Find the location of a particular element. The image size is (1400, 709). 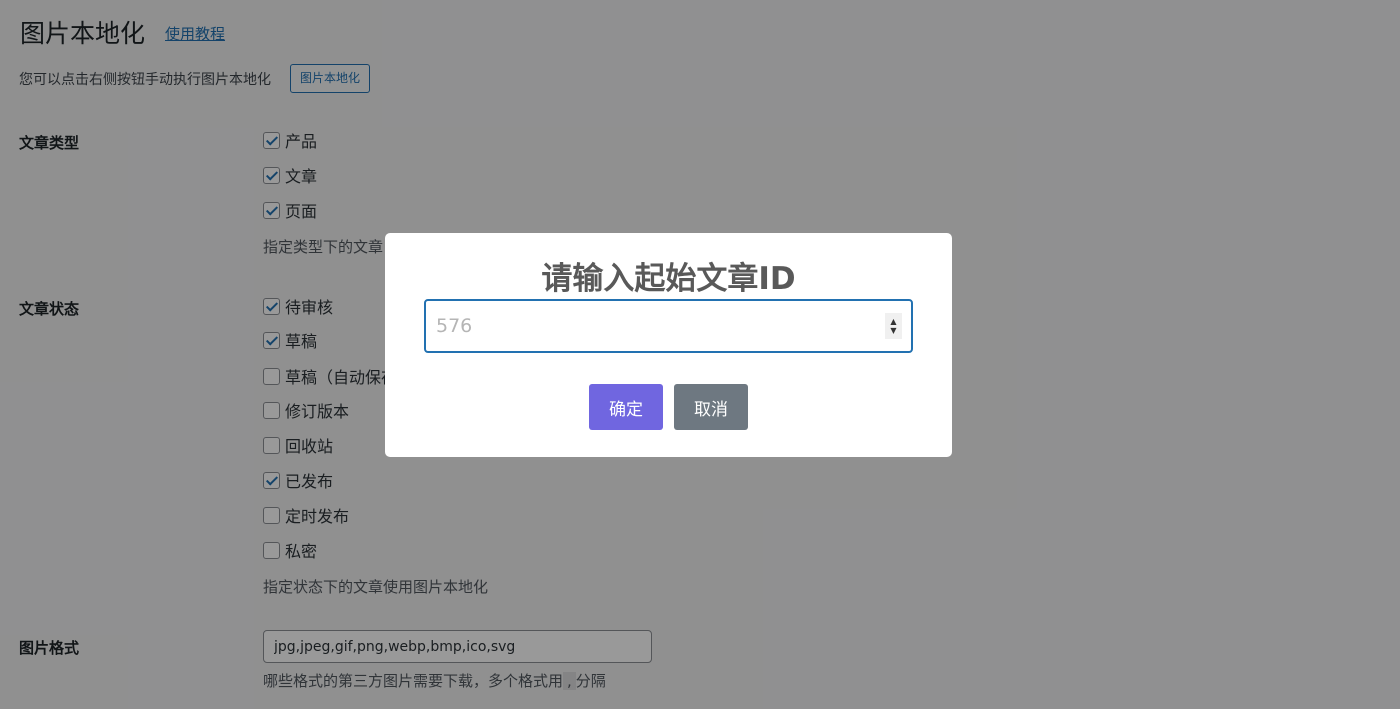

number-spinner: ▲ ▼ is located at coordinates (893, 326).